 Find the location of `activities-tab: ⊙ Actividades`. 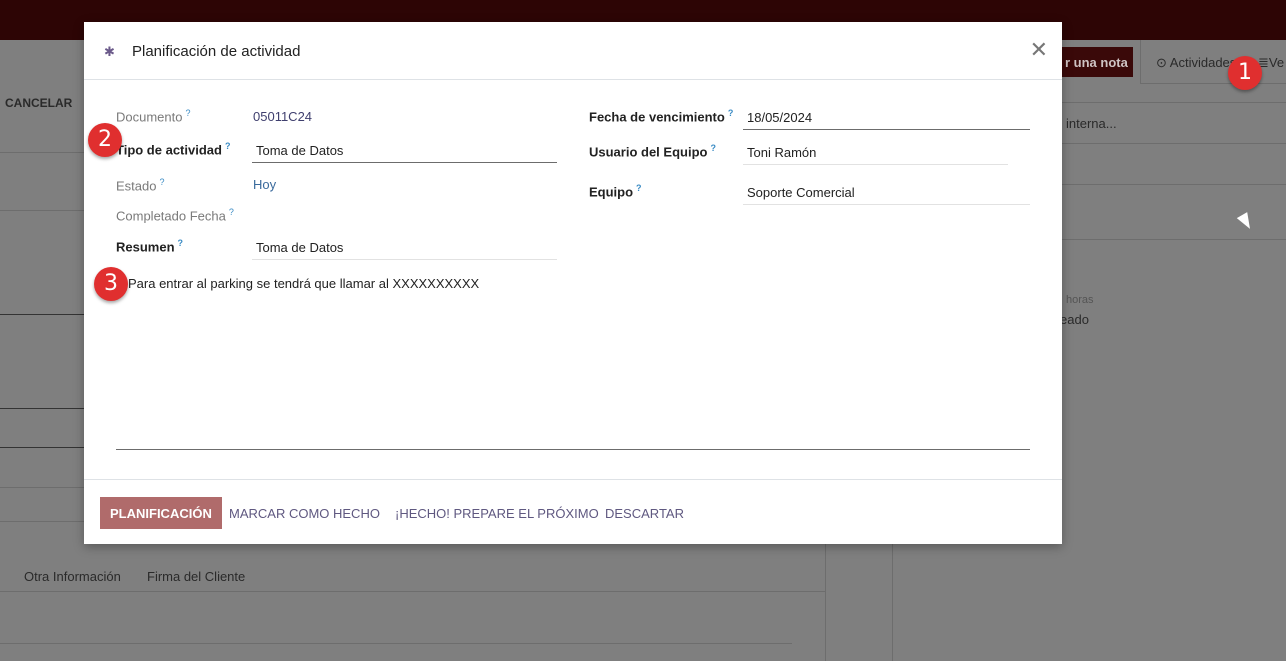

activities-tab: ⊙ Actividades is located at coordinates (1196, 63).